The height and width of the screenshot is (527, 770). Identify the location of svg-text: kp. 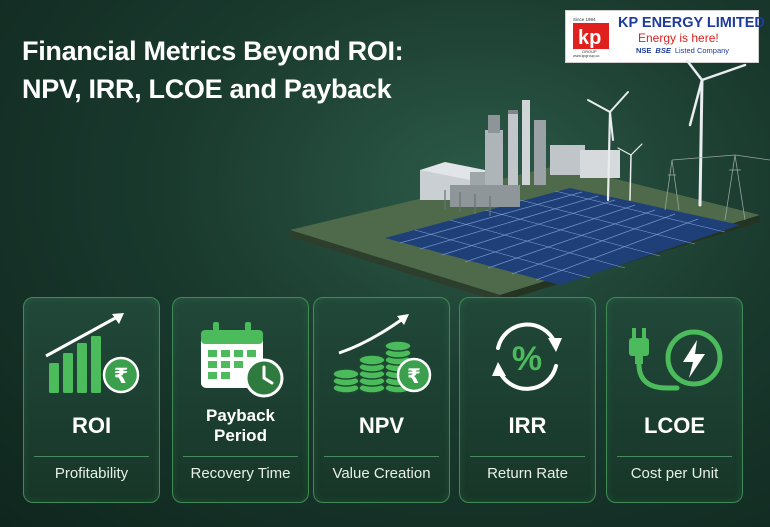
(589, 38).